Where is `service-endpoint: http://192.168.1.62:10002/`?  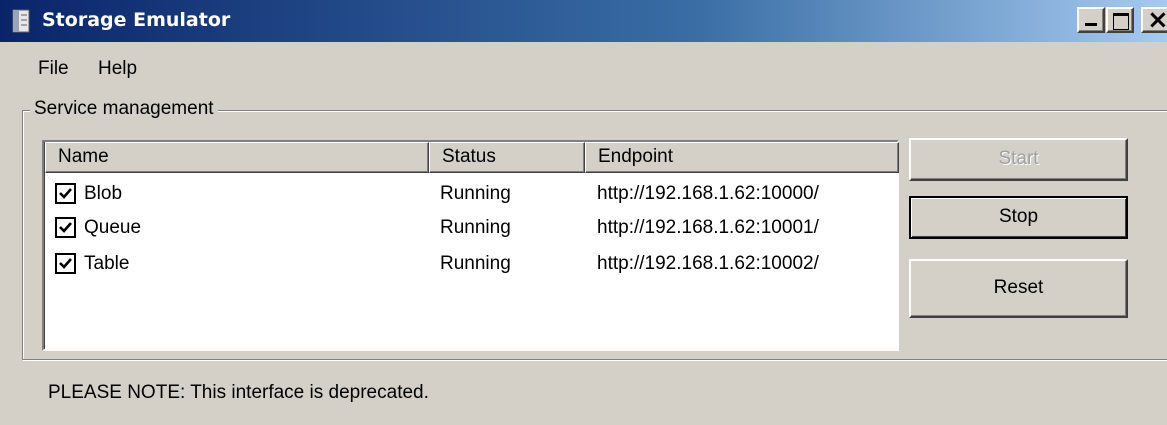
service-endpoint: http://192.168.1.62:10002/ is located at coordinates (708, 263).